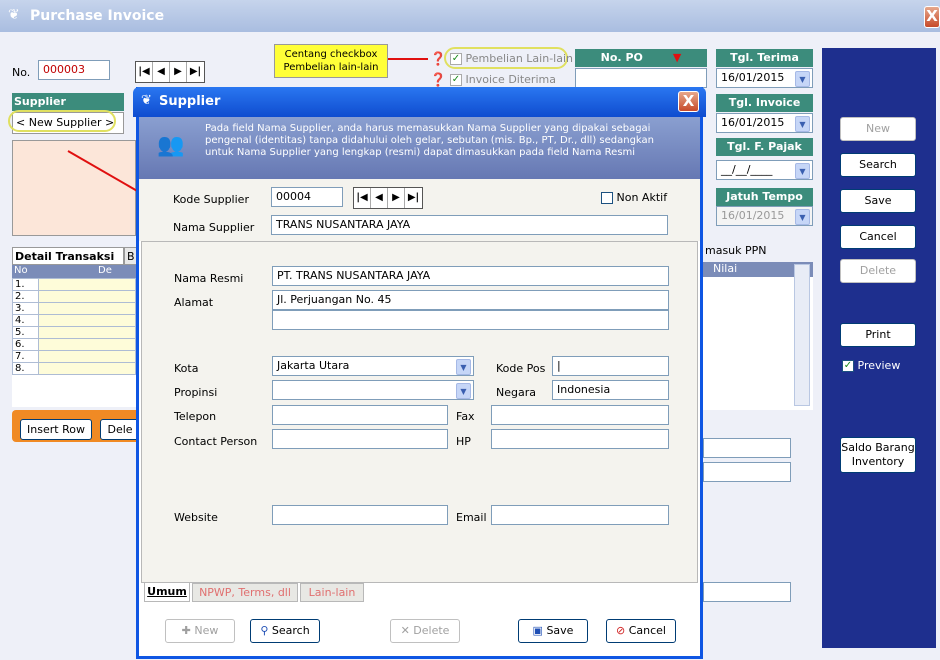 This screenshot has width=940, height=660. What do you see at coordinates (331, 61) in the screenshot?
I see `callout-note: Centang checkbox Pembelian lain-lain` at bounding box center [331, 61].